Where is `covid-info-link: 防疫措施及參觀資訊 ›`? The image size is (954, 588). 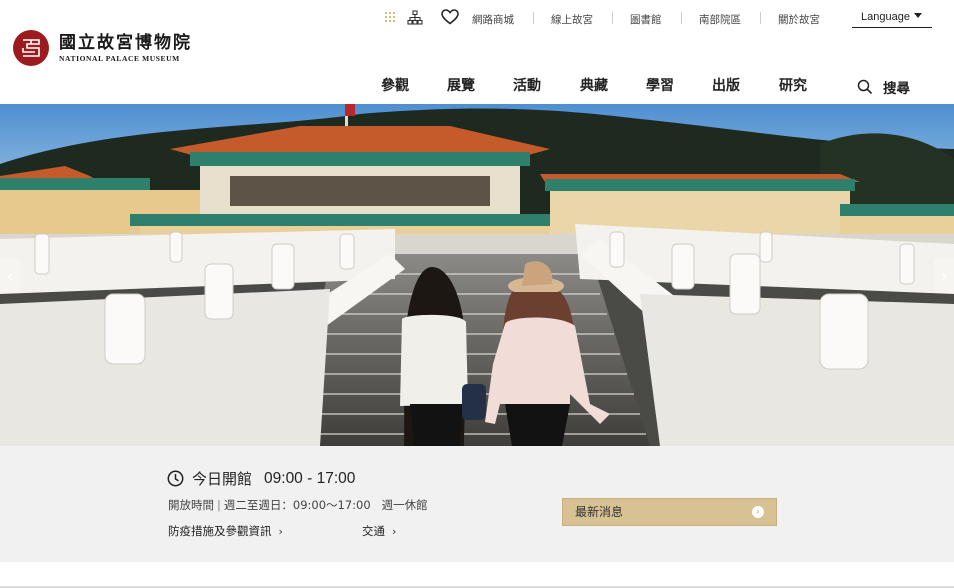
covid-info-link: 防疫措施及參觀資訊 › is located at coordinates (225, 531).